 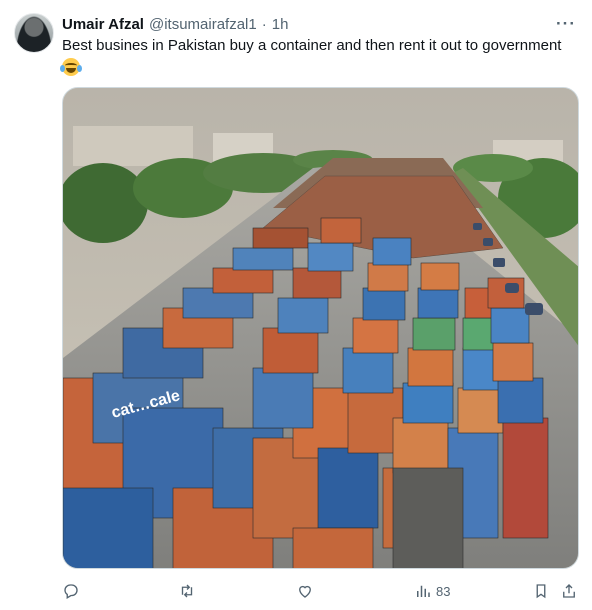 I want to click on reply-icon, so click(x=71, y=591).